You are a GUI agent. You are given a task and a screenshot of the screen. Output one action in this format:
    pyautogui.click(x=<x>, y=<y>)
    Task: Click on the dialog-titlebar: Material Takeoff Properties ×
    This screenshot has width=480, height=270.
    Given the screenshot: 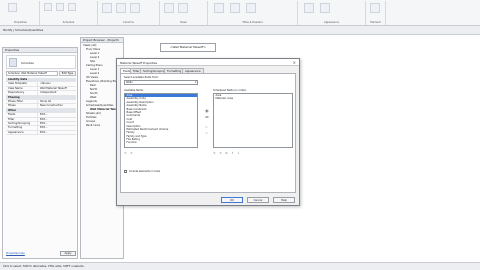 What is the action you would take?
    pyautogui.click(x=208, y=62)
    